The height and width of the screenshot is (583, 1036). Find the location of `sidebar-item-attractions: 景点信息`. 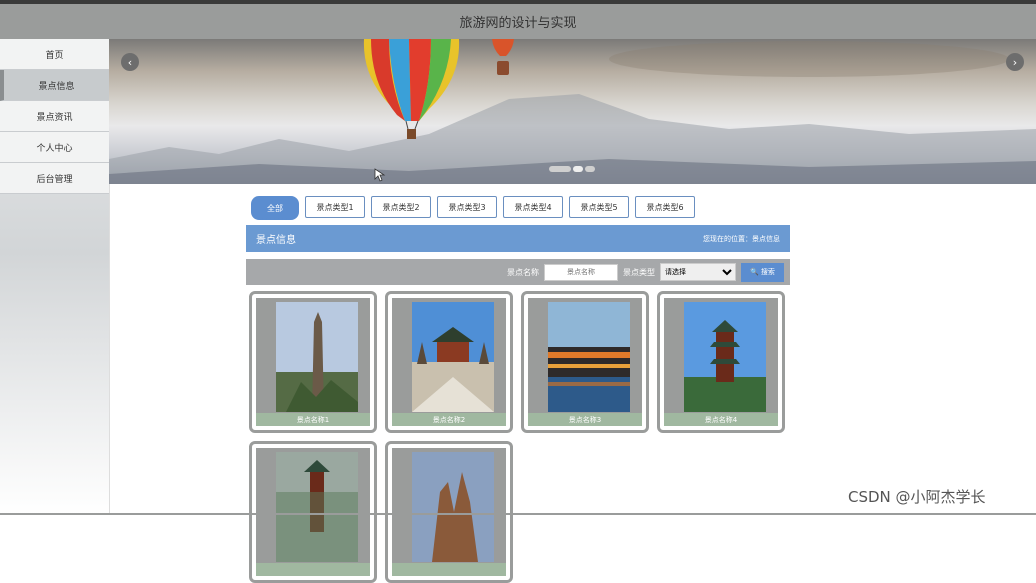

sidebar-item-attractions: 景点信息 is located at coordinates (54, 85).